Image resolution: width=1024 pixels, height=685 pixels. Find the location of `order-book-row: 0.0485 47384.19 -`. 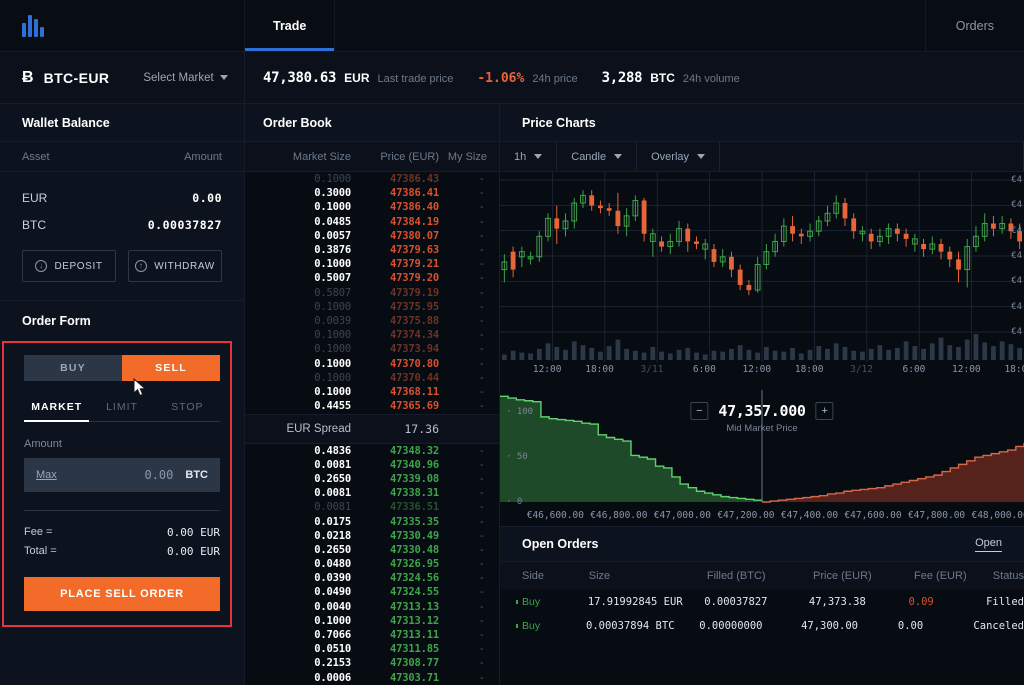

order-book-row: 0.0485 47384.19 - is located at coordinates (372, 222).